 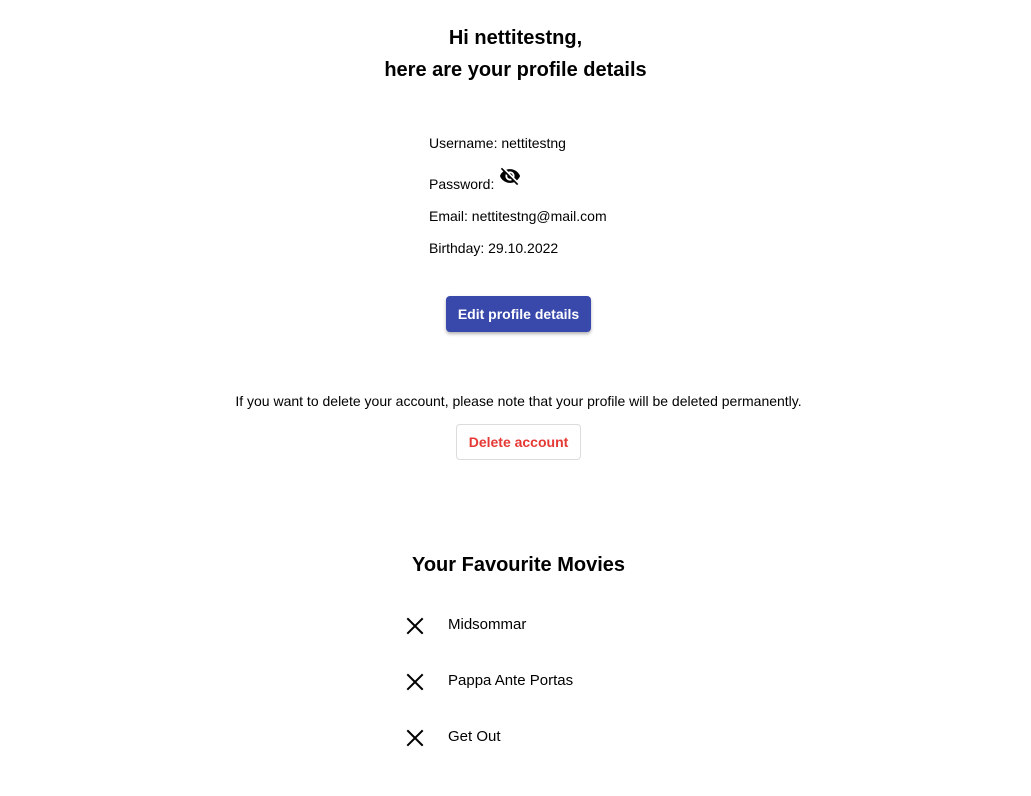 I want to click on favourites-title: Your Favourite Movies, so click(x=518, y=565).